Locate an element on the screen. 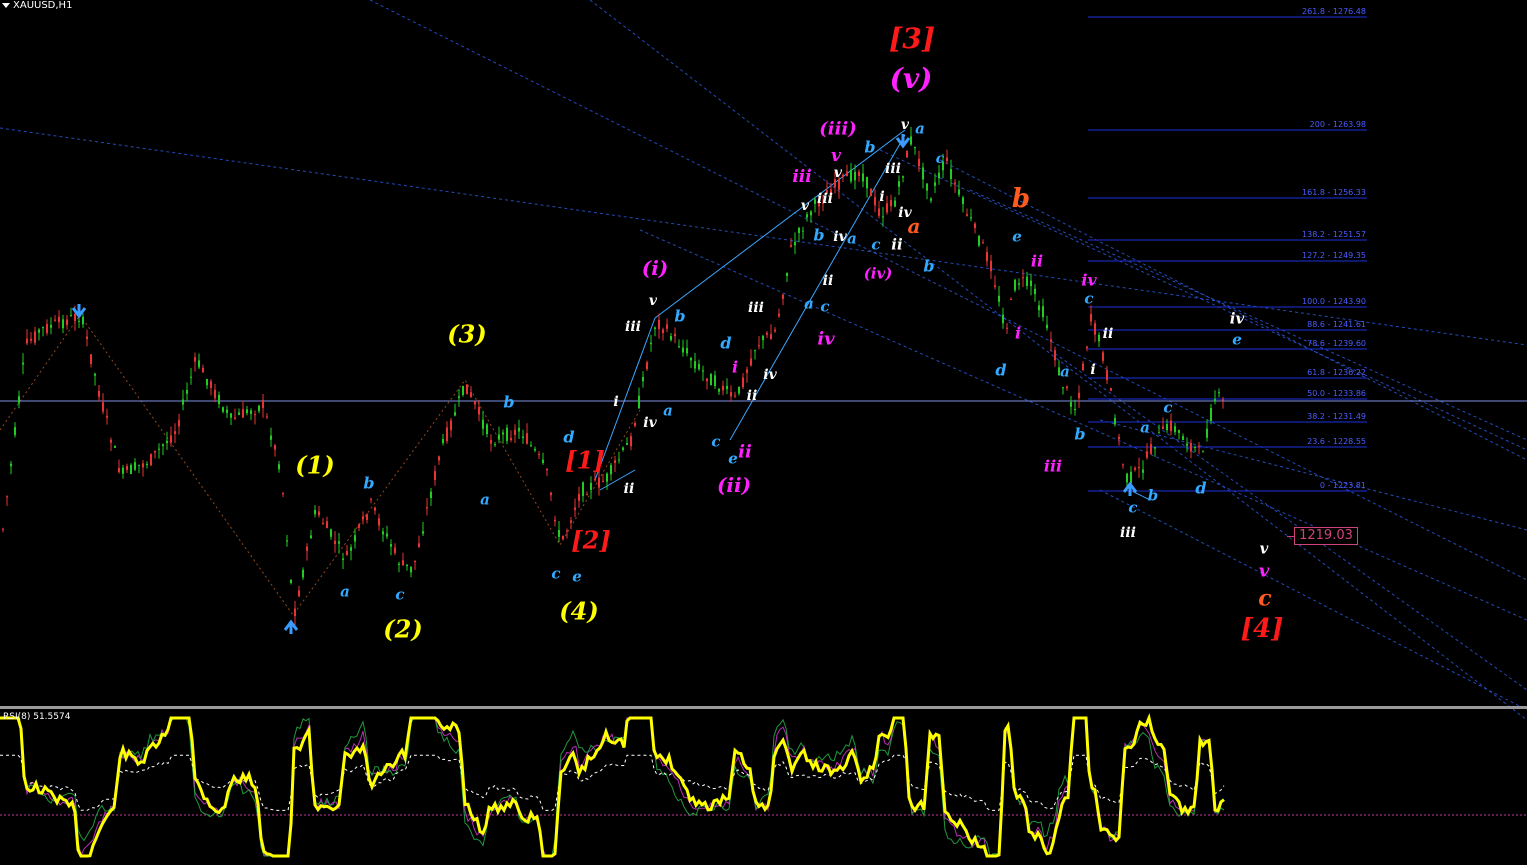 The image size is (1527, 865). wave-label: [3] is located at coordinates (912, 38).